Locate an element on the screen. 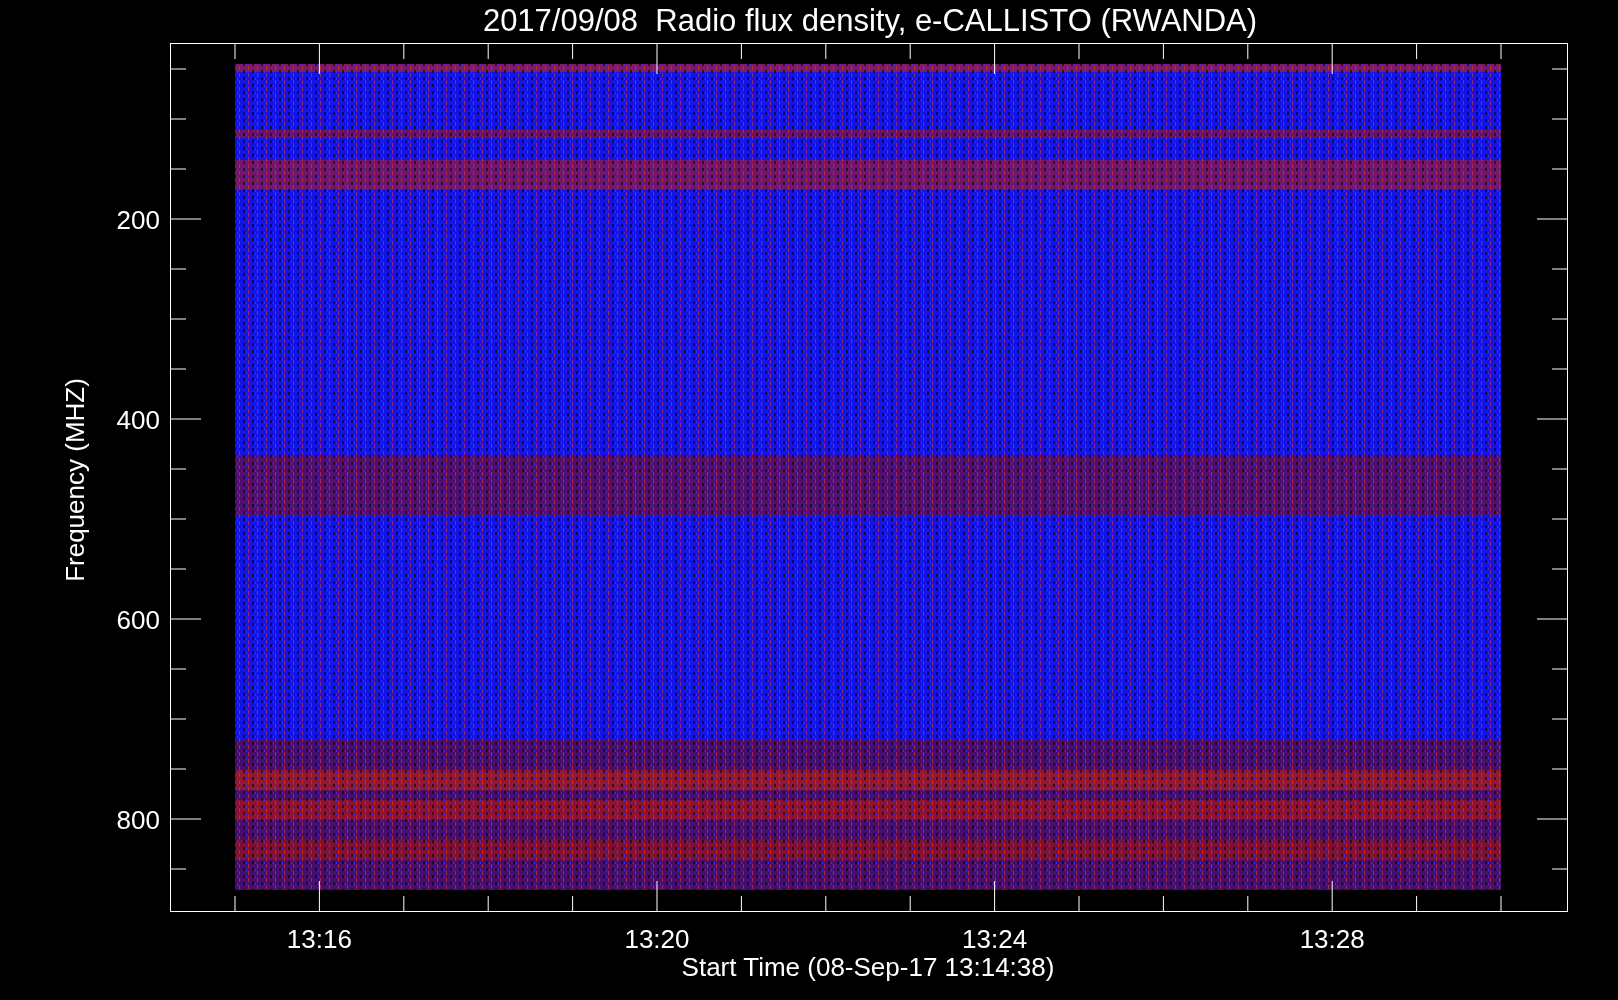 The height and width of the screenshot is (1000, 1618). y-tick-label: 200 is located at coordinates (138, 220).